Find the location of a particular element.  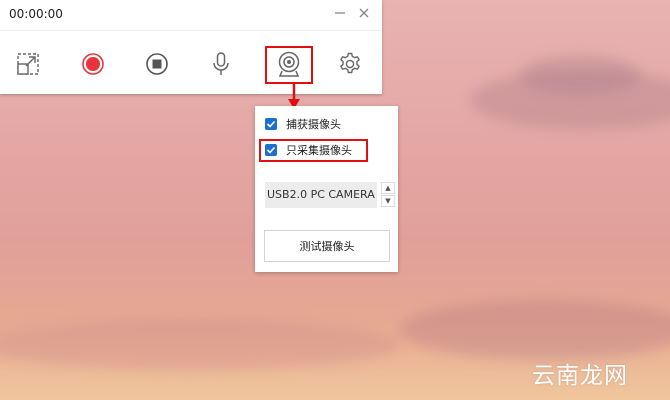

region-select-button is located at coordinates (28, 64).